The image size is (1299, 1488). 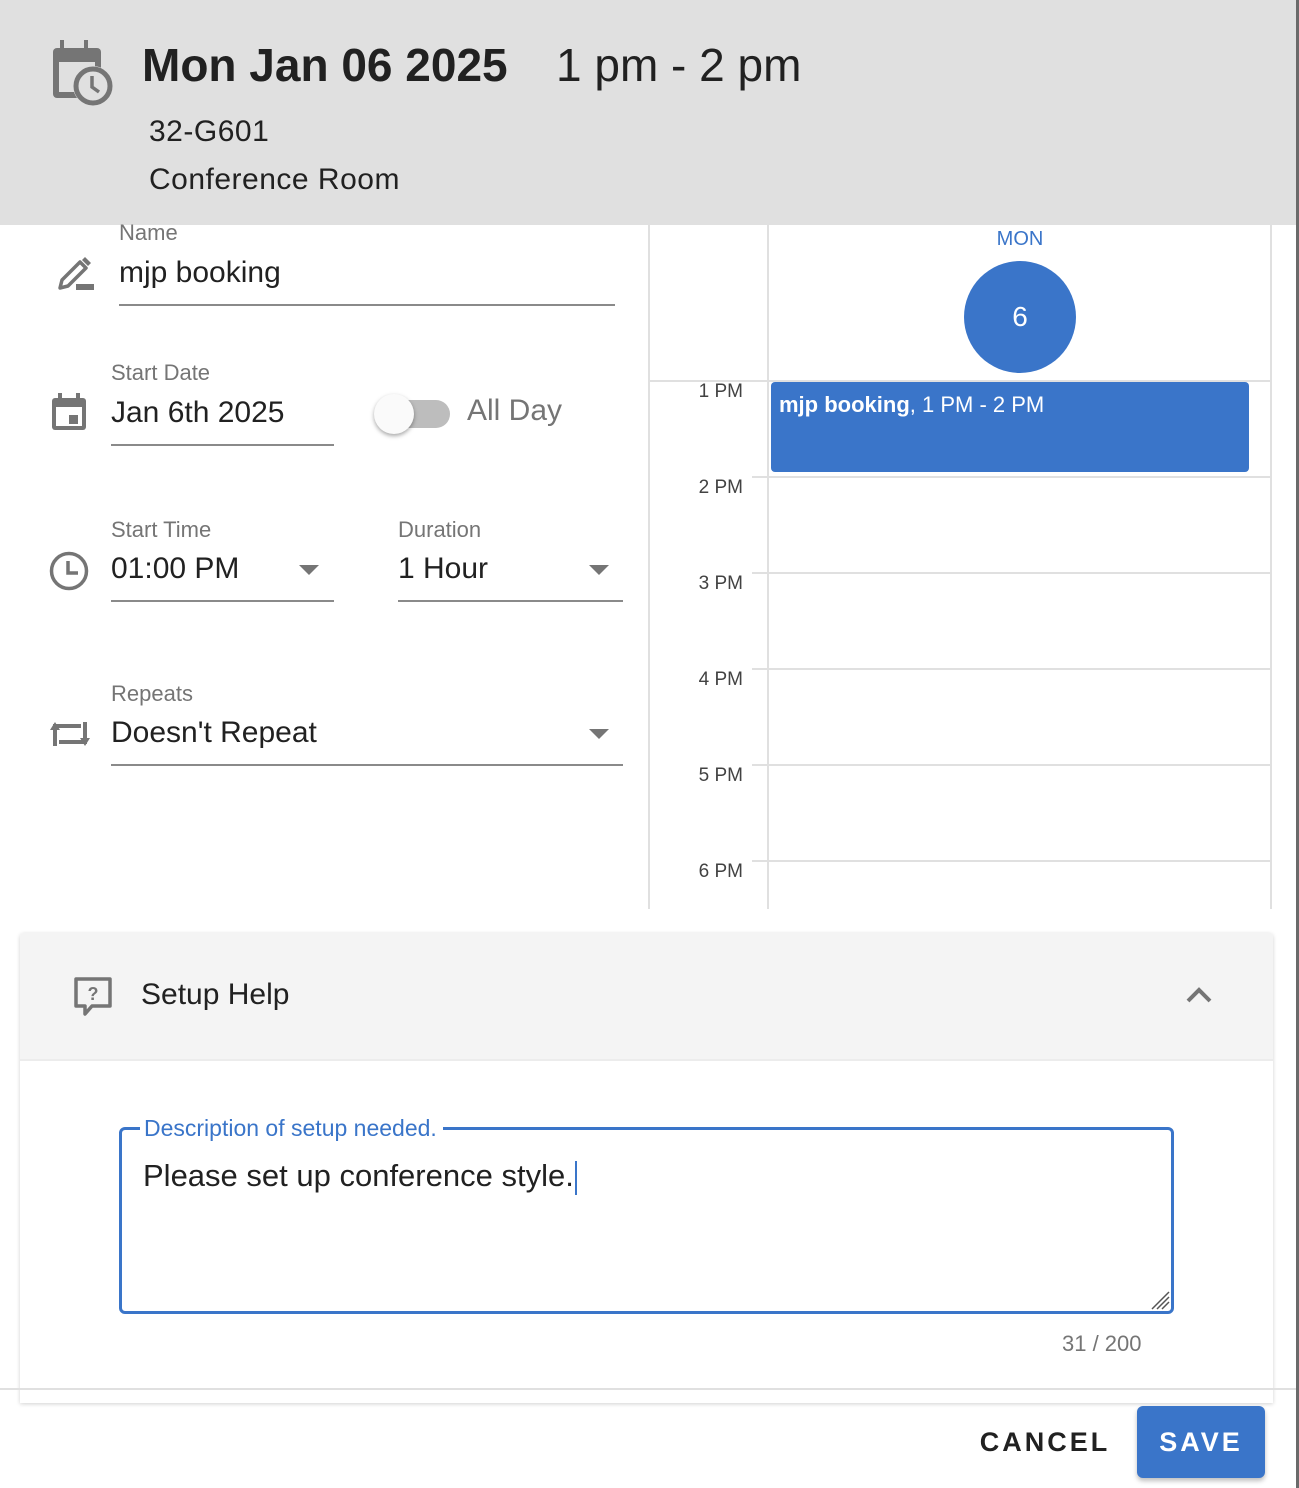 What do you see at coordinates (274, 179) in the screenshot?
I see `room-type: Conference Room` at bounding box center [274, 179].